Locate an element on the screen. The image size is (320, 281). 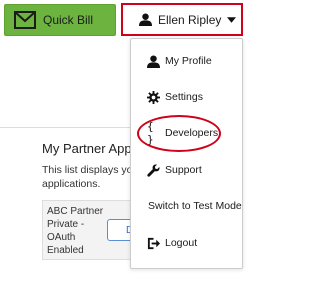
menu-item-label: My Profile is located at coordinates (188, 61).